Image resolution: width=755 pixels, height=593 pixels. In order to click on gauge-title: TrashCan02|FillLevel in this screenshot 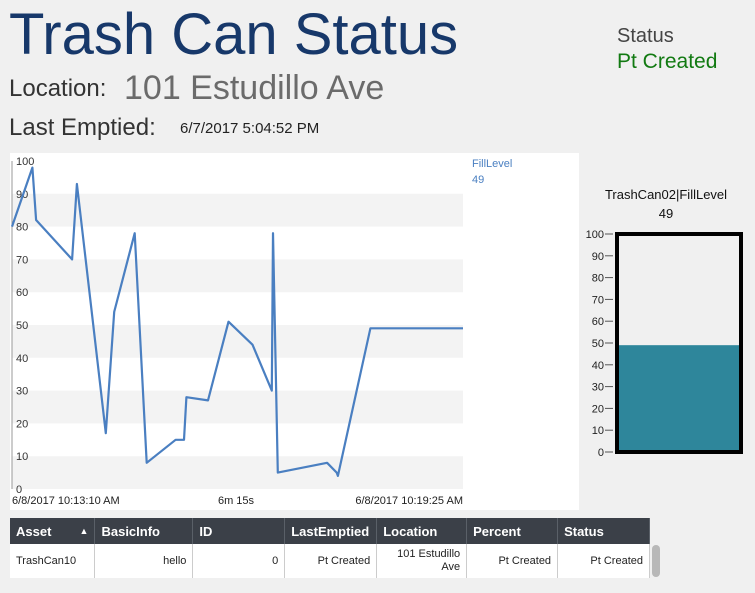, I will do `click(666, 194)`.